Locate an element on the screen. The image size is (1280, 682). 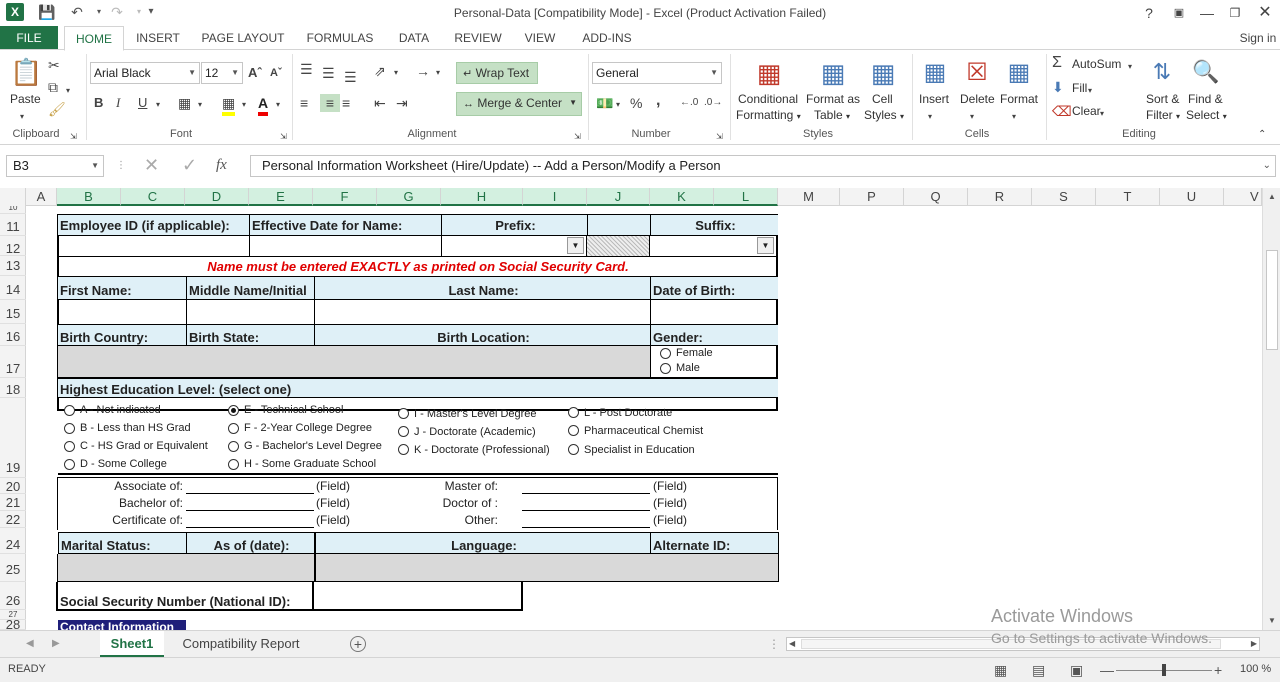
name-box: B3 ▼ is located at coordinates (55, 166).